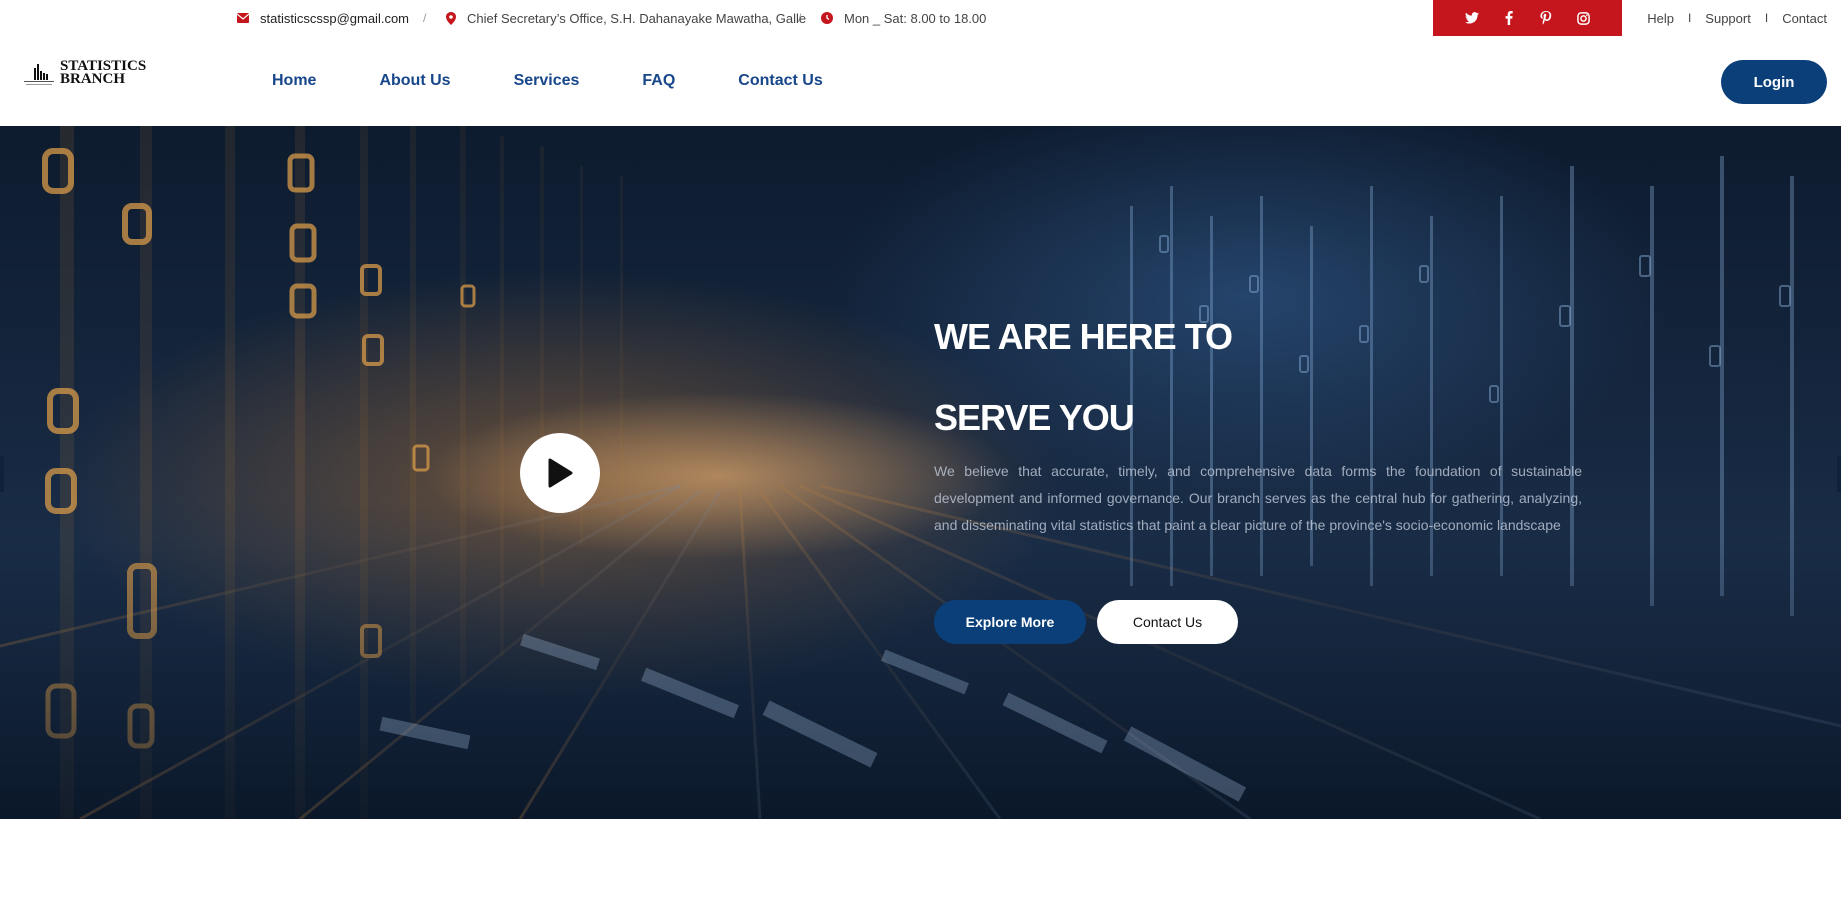  I want to click on nav-contact-us: Contact Us, so click(780, 81).